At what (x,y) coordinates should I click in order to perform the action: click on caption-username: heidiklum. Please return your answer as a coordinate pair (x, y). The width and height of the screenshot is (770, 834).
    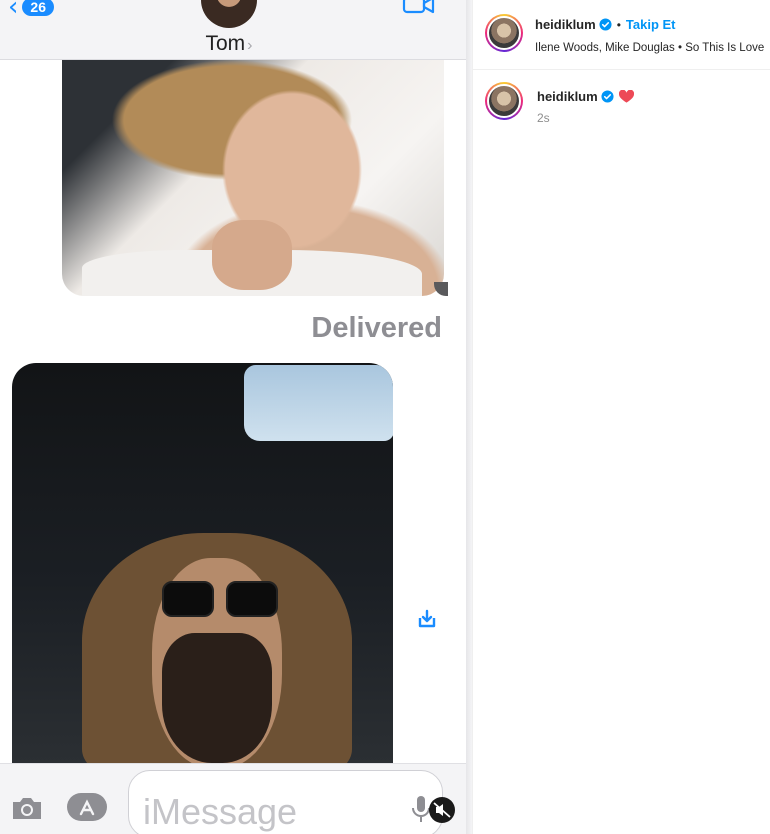
    Looking at the image, I should click on (567, 96).